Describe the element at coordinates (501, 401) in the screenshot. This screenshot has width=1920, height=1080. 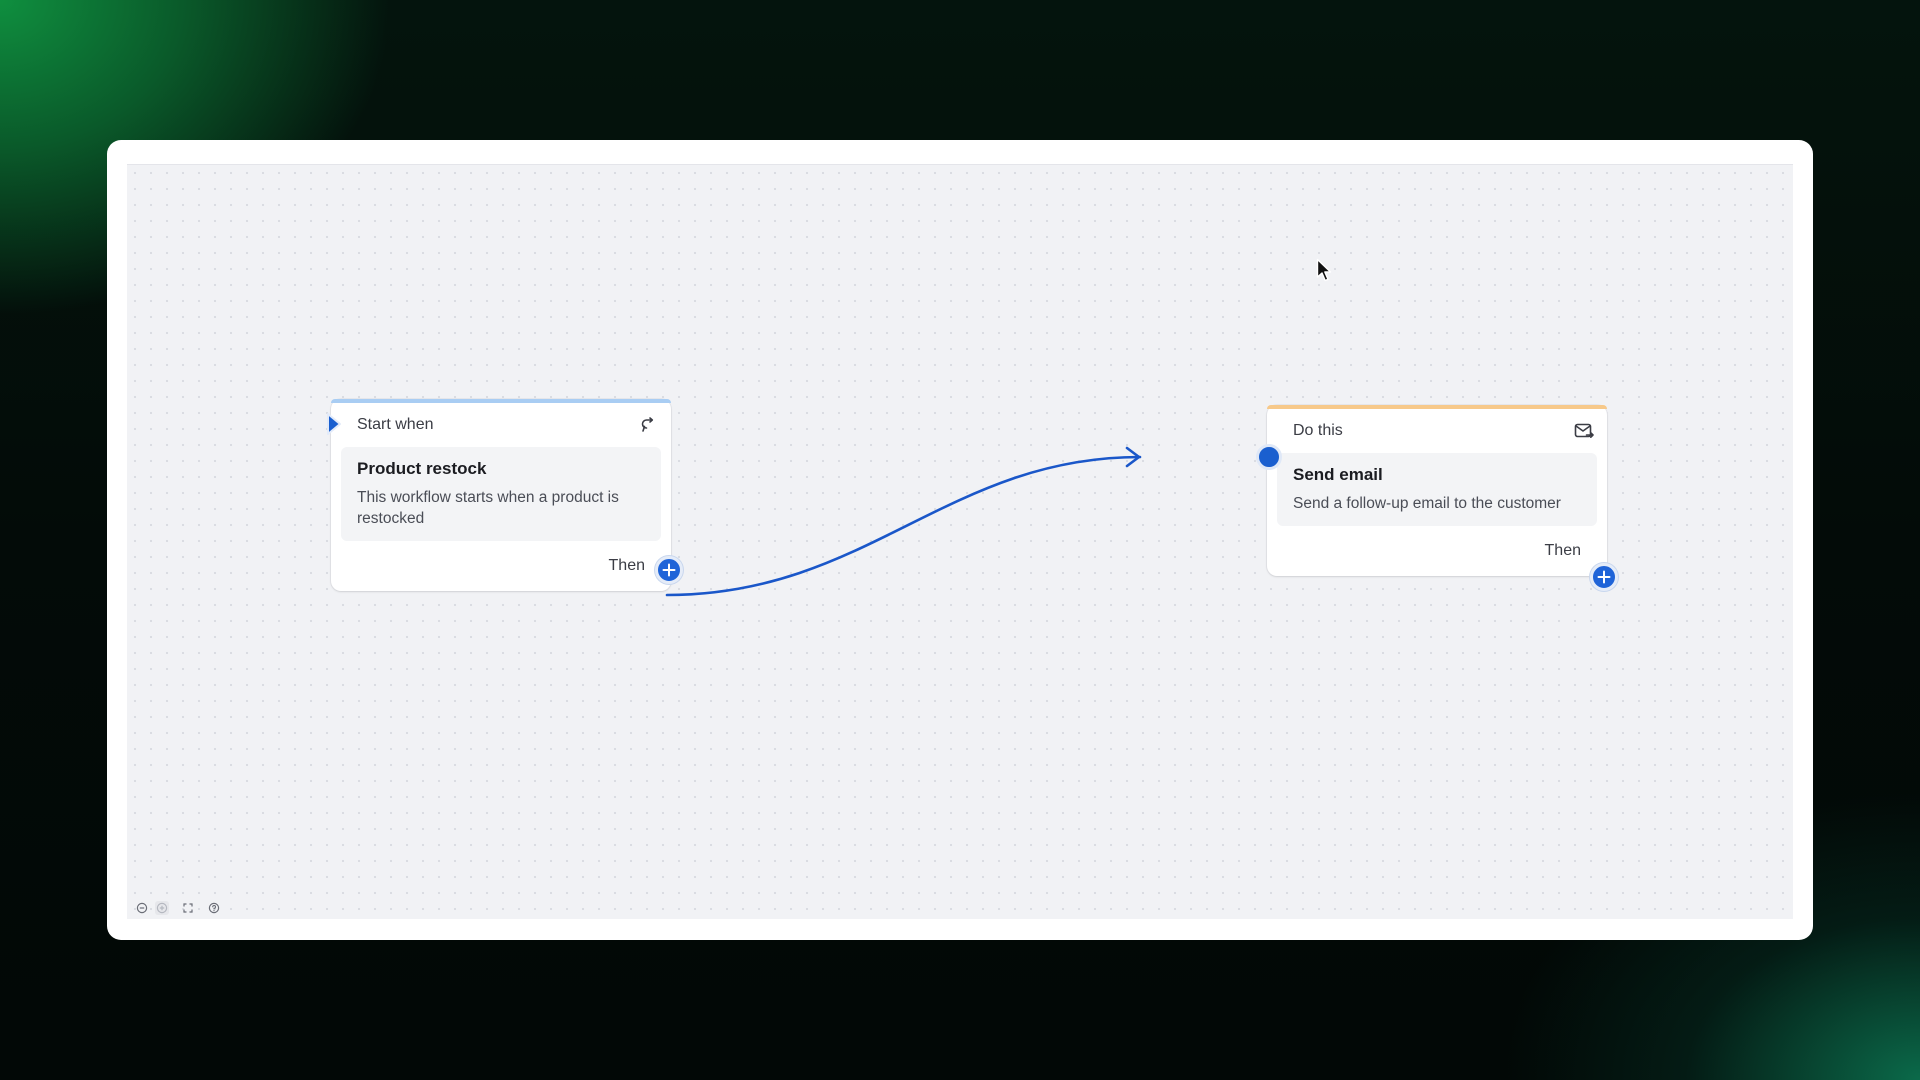
I see `trigger-accent-bar` at that location.